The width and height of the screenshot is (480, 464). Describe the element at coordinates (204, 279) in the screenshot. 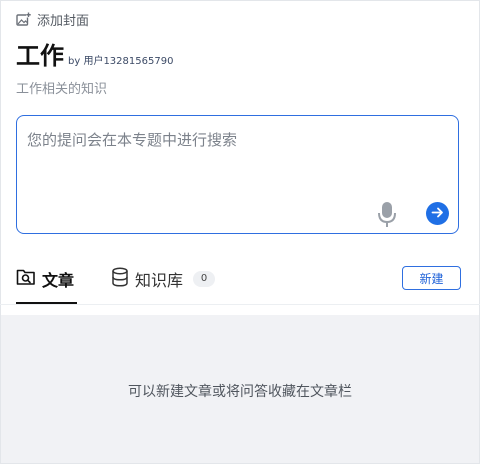

I see `count-badge: 0` at that location.